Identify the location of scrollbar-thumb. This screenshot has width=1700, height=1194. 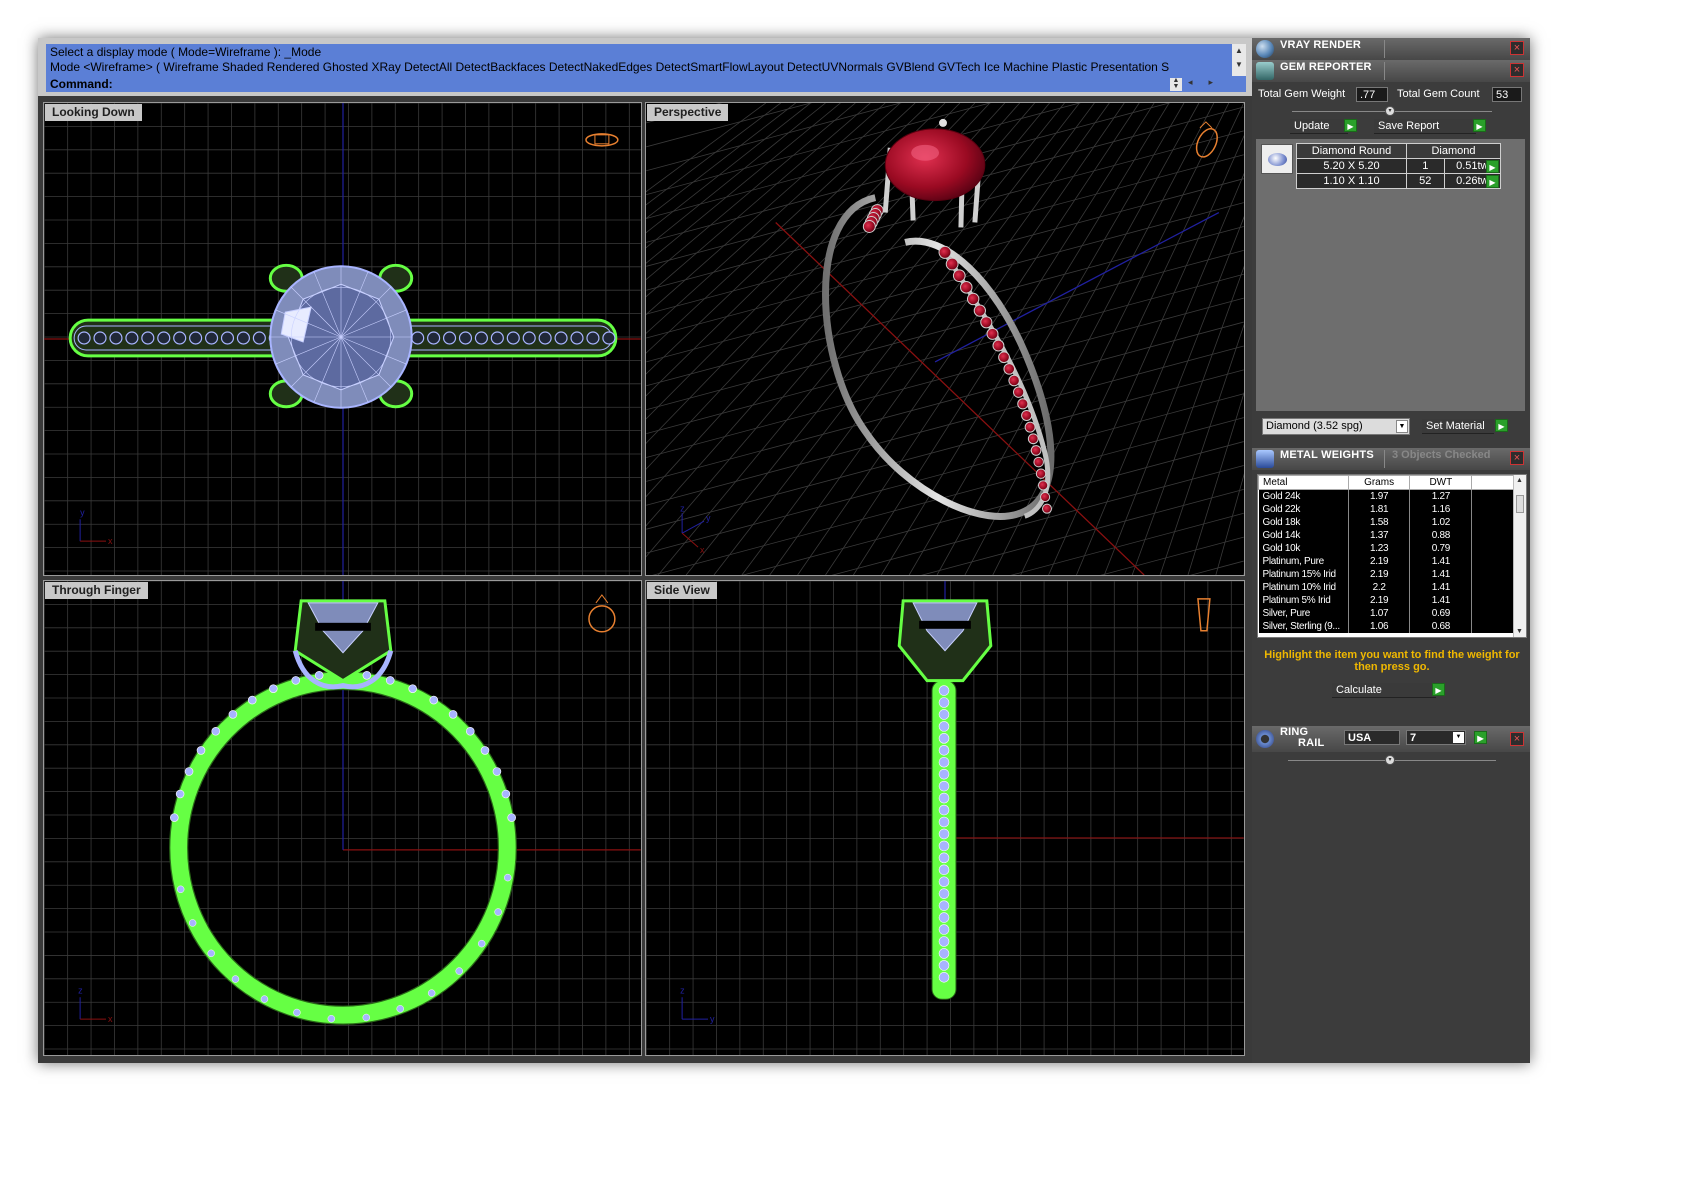
(1520, 504).